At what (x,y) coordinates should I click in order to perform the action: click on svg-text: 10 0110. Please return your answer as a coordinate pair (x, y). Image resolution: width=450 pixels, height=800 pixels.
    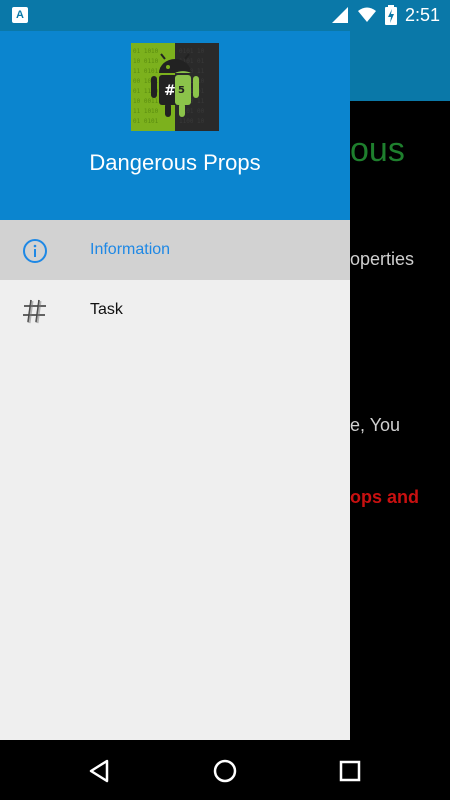
    Looking at the image, I should click on (146, 61).